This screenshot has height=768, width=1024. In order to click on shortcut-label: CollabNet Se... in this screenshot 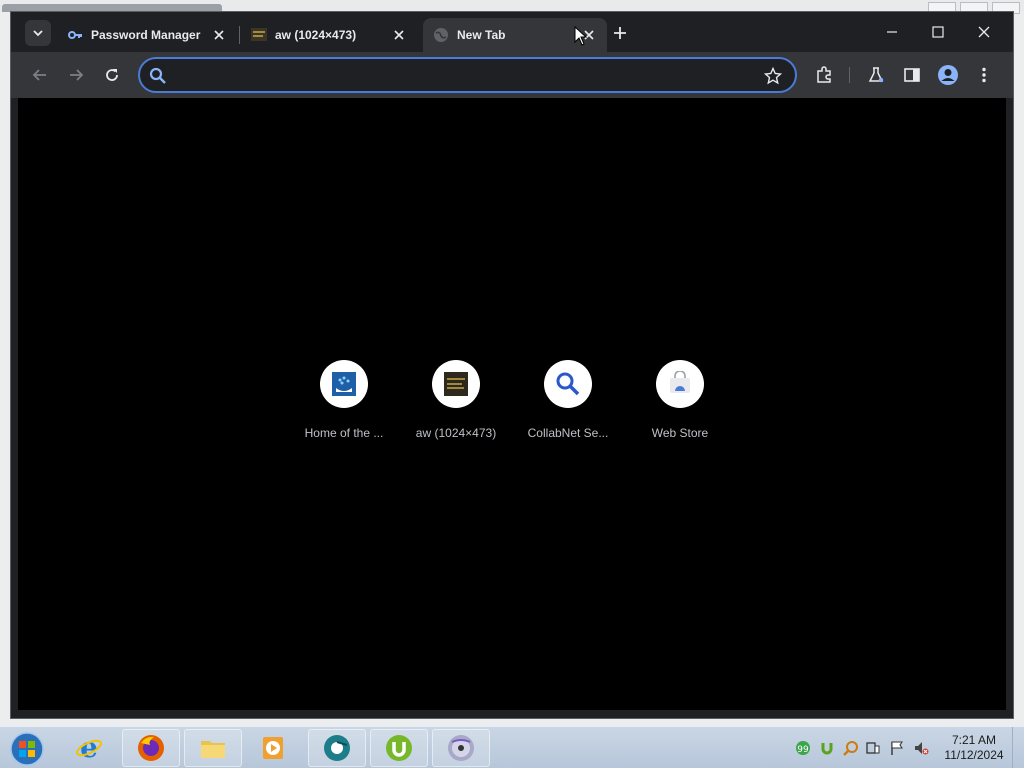, I will do `click(568, 433)`.